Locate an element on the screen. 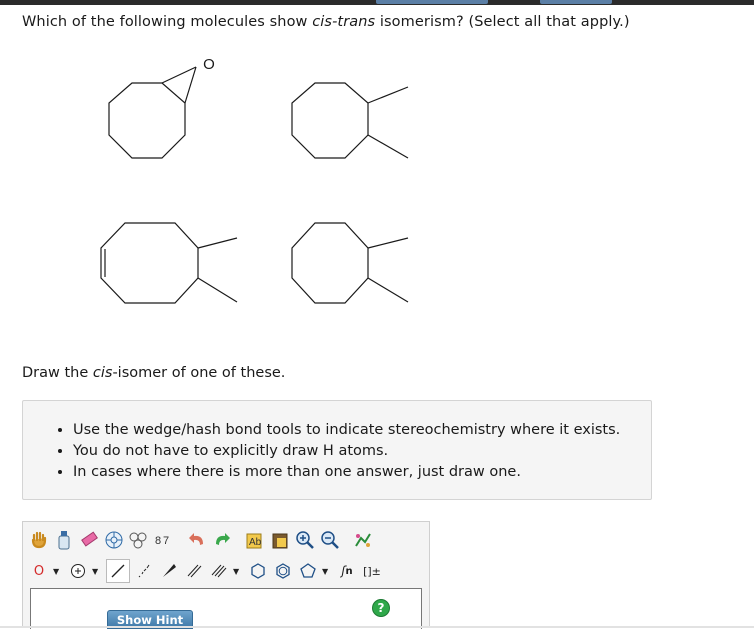 Image resolution: width=754 pixels, height=629 pixels. question-suffix: isomerism? (Select all that apply.) is located at coordinates (502, 22).